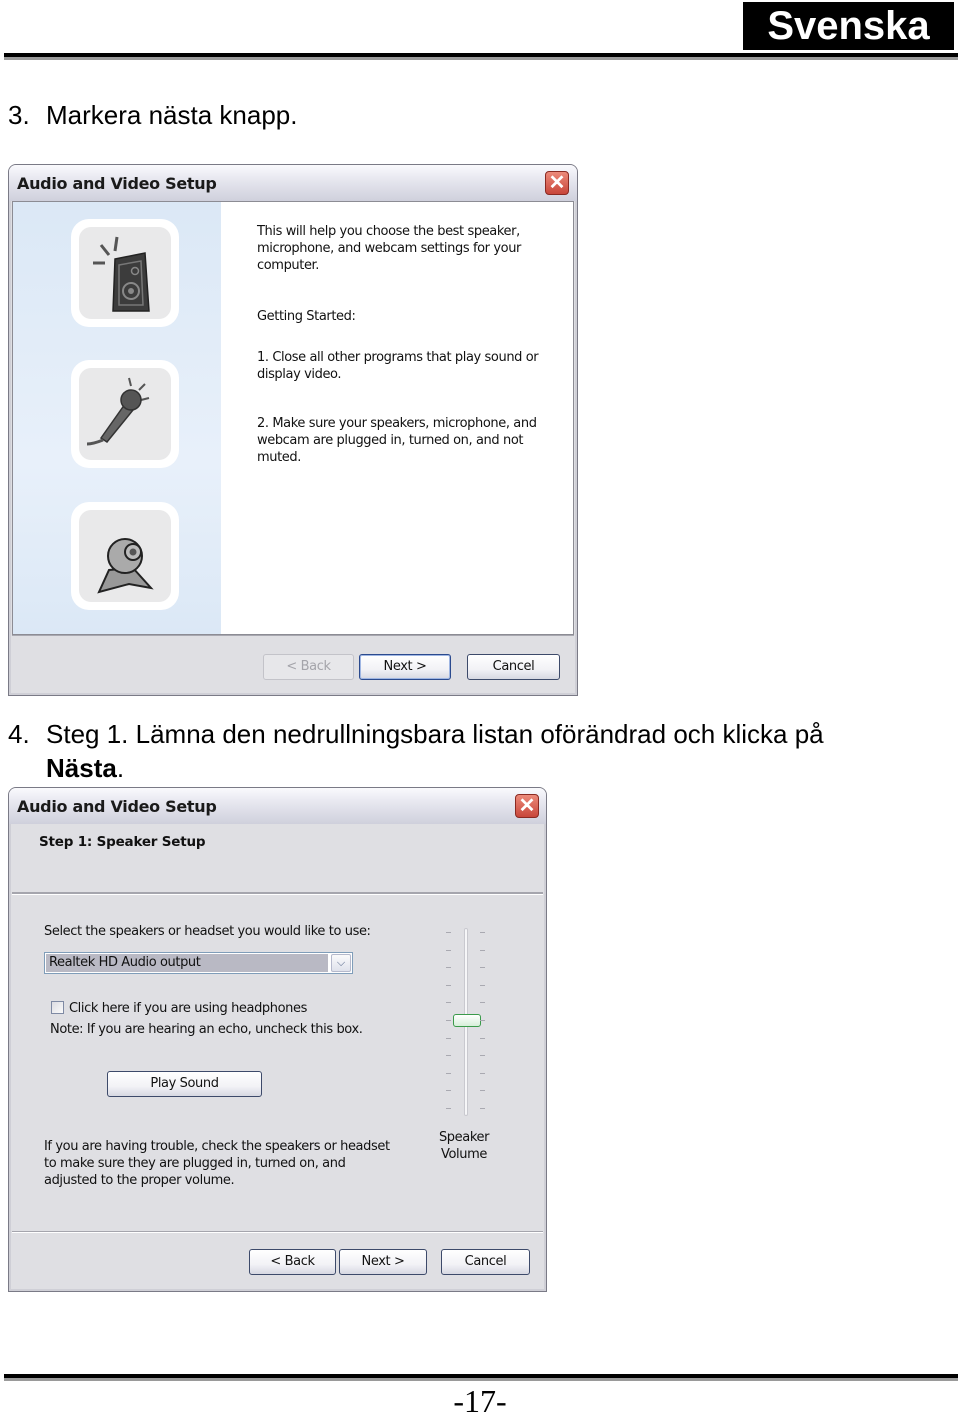  I want to click on speaker-icon, so click(121, 274).